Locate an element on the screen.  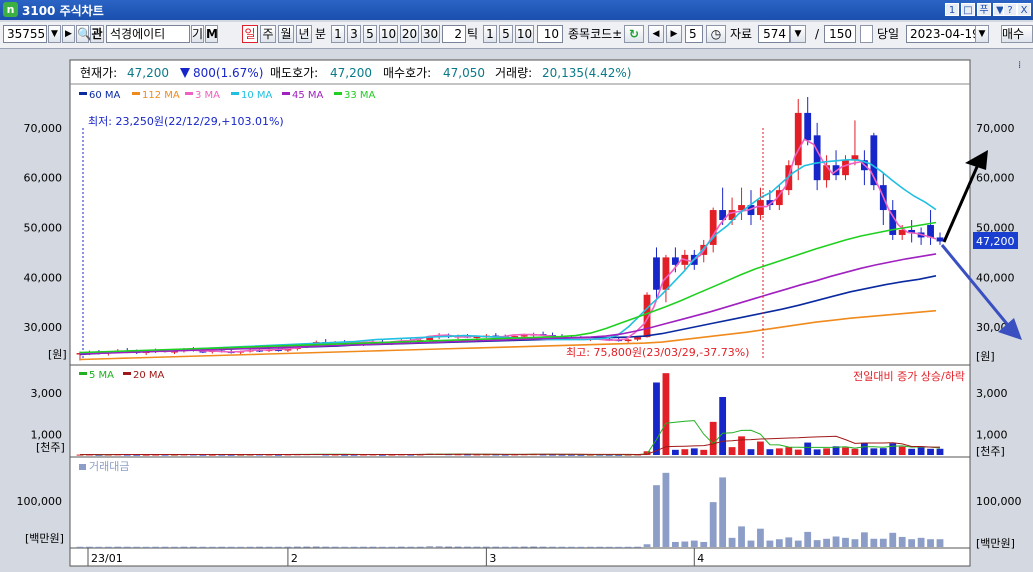
today-checkbox is located at coordinates (866, 34).